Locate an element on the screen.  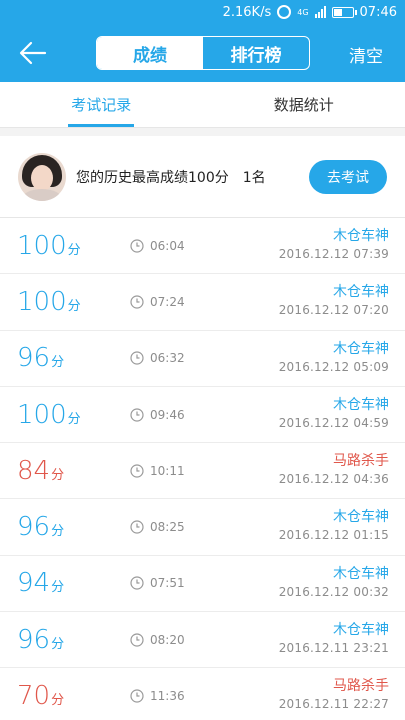
duration-value: 07:51 is located at coordinates (167, 583).